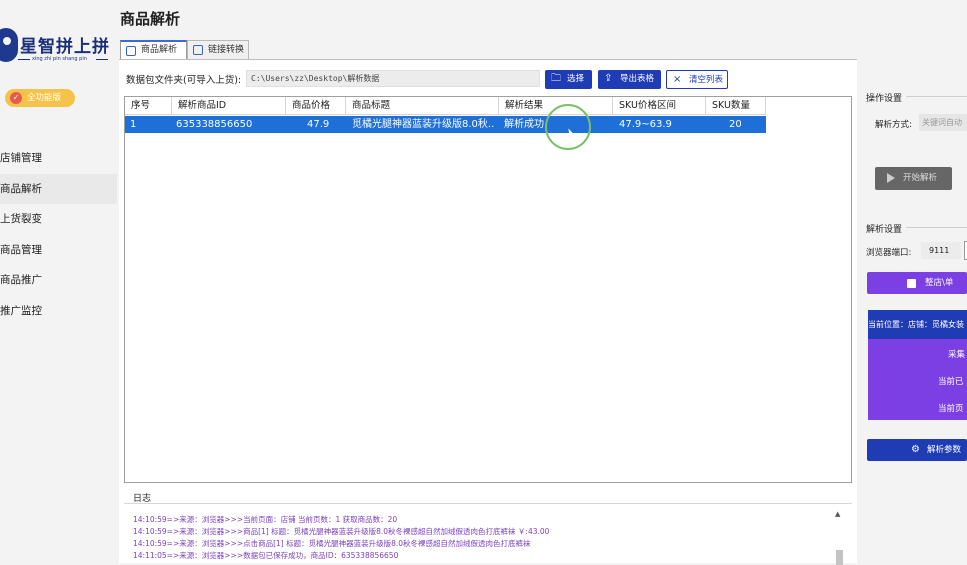  Describe the element at coordinates (214, 124) in the screenshot. I see `cell-product-id: 635338856650` at that location.